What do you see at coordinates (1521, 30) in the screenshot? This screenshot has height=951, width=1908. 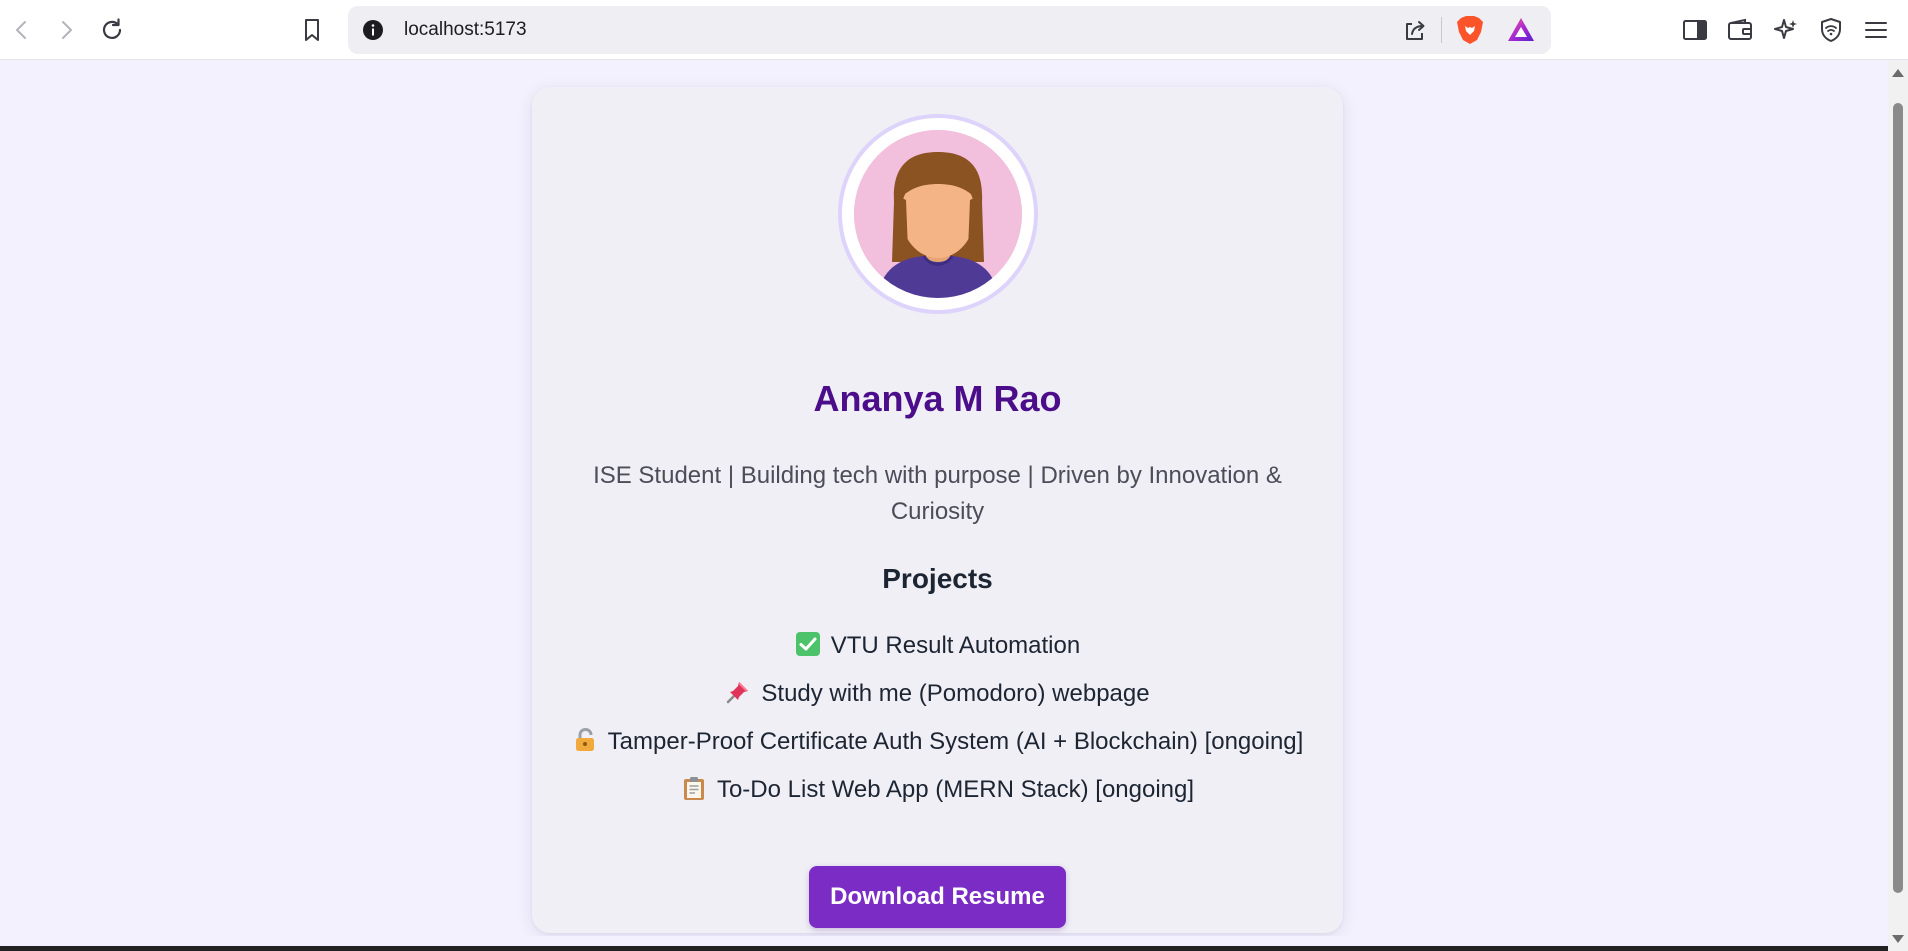 I see `brave-rewards-triangle-icon` at bounding box center [1521, 30].